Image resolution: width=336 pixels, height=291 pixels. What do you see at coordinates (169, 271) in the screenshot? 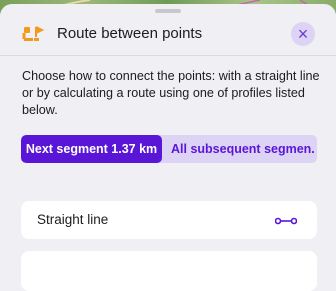
I see `option-next-profile` at bounding box center [169, 271].